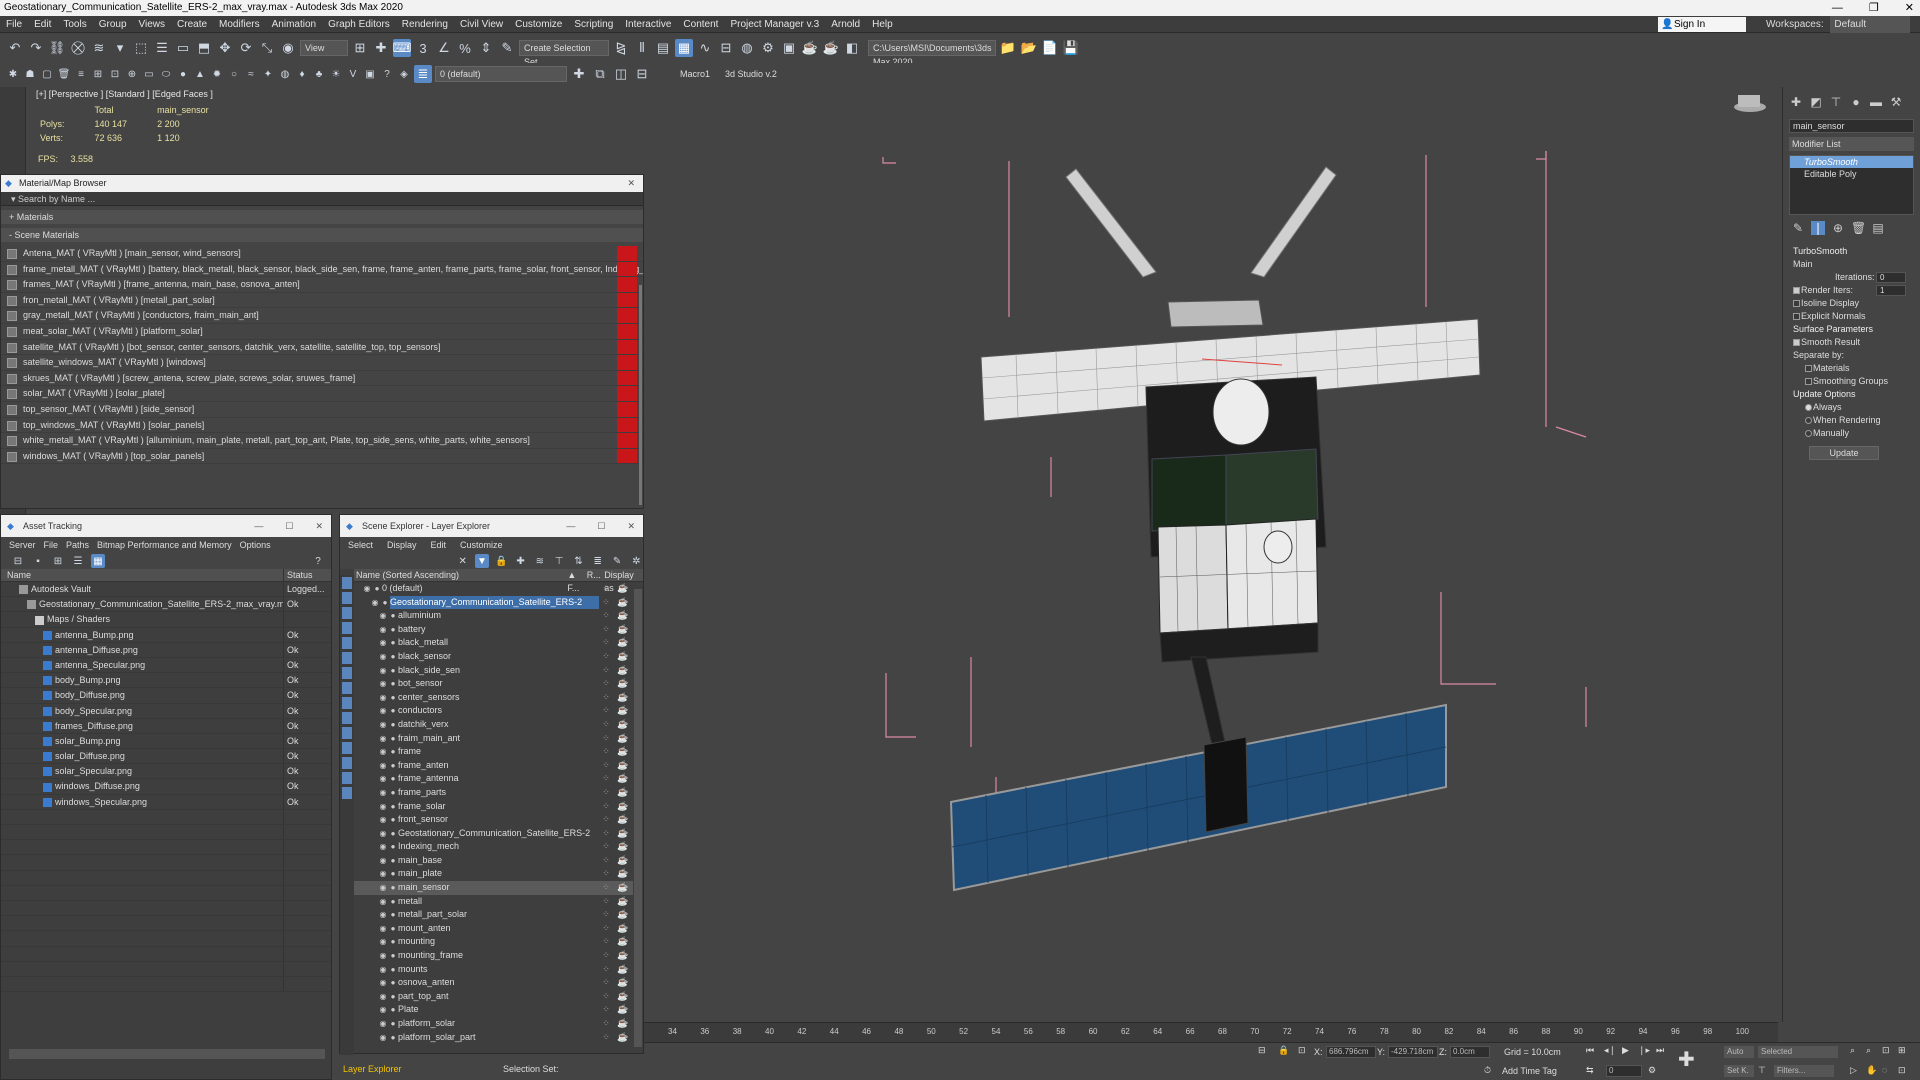 The width and height of the screenshot is (1920, 1080). What do you see at coordinates (217, 74) in the screenshot?
I see `sun-icon: ✹` at bounding box center [217, 74].